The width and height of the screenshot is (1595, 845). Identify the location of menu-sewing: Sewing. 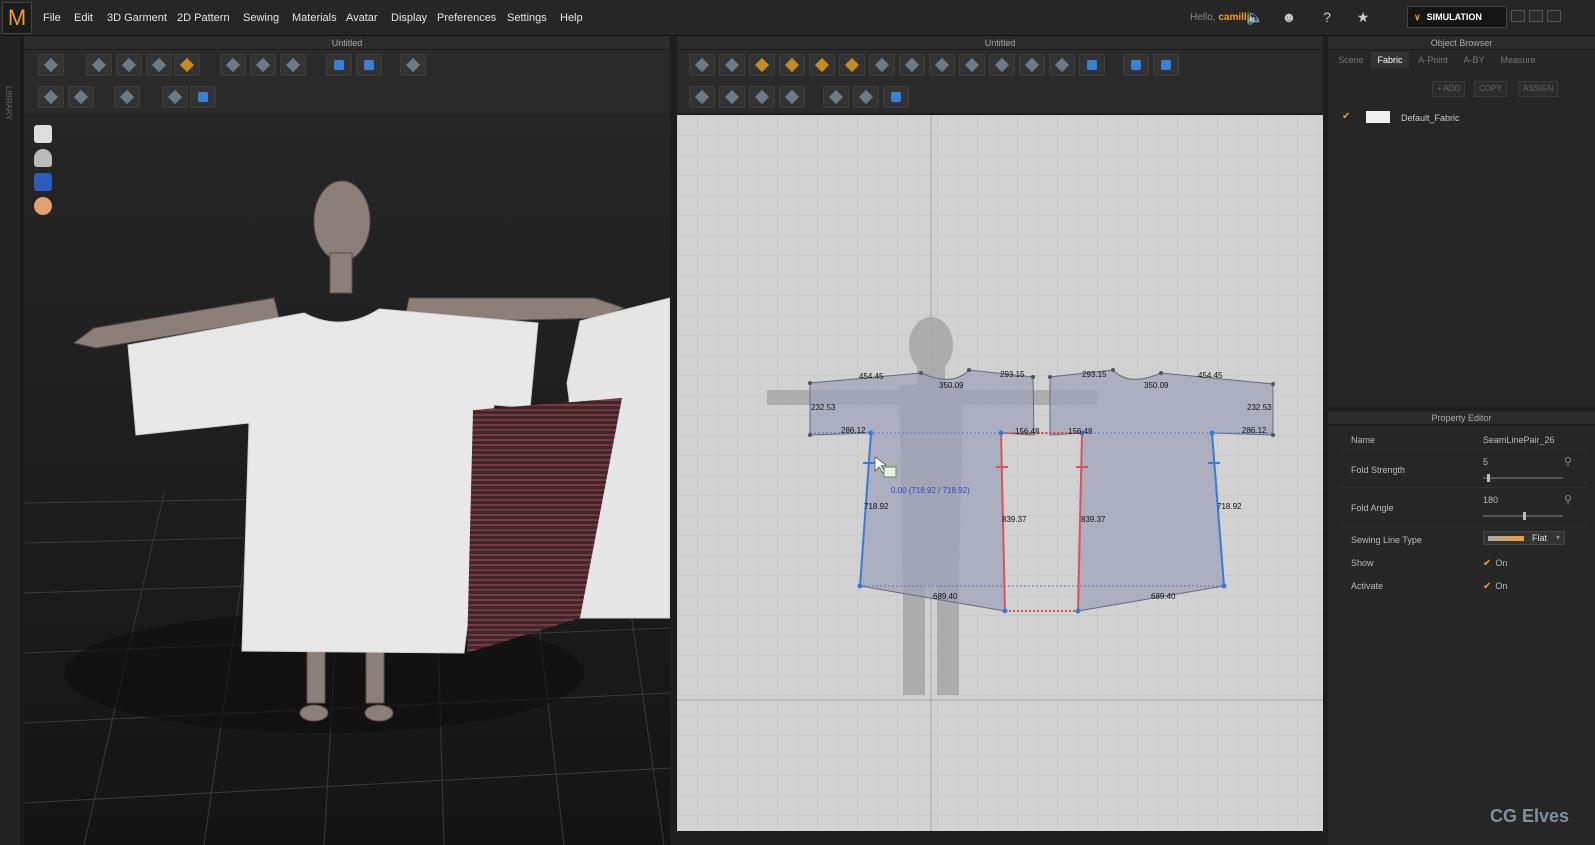
(261, 18).